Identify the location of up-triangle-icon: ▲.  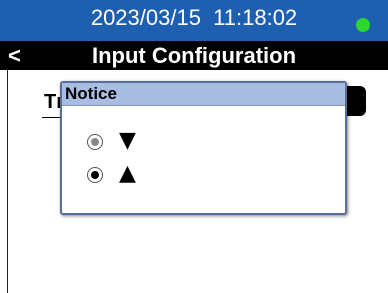
(127, 173).